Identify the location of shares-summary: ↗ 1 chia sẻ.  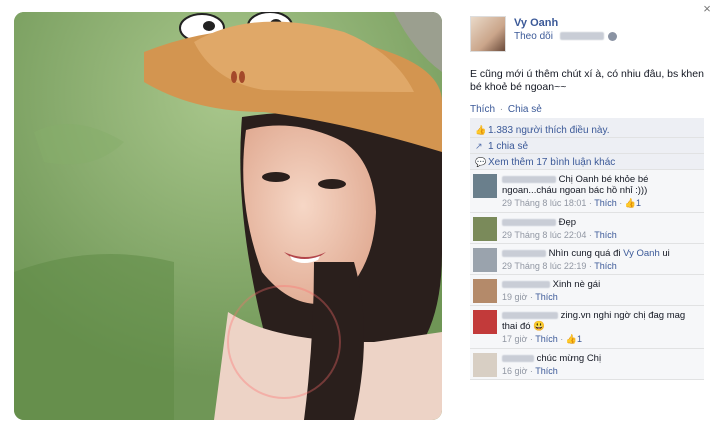
(587, 146).